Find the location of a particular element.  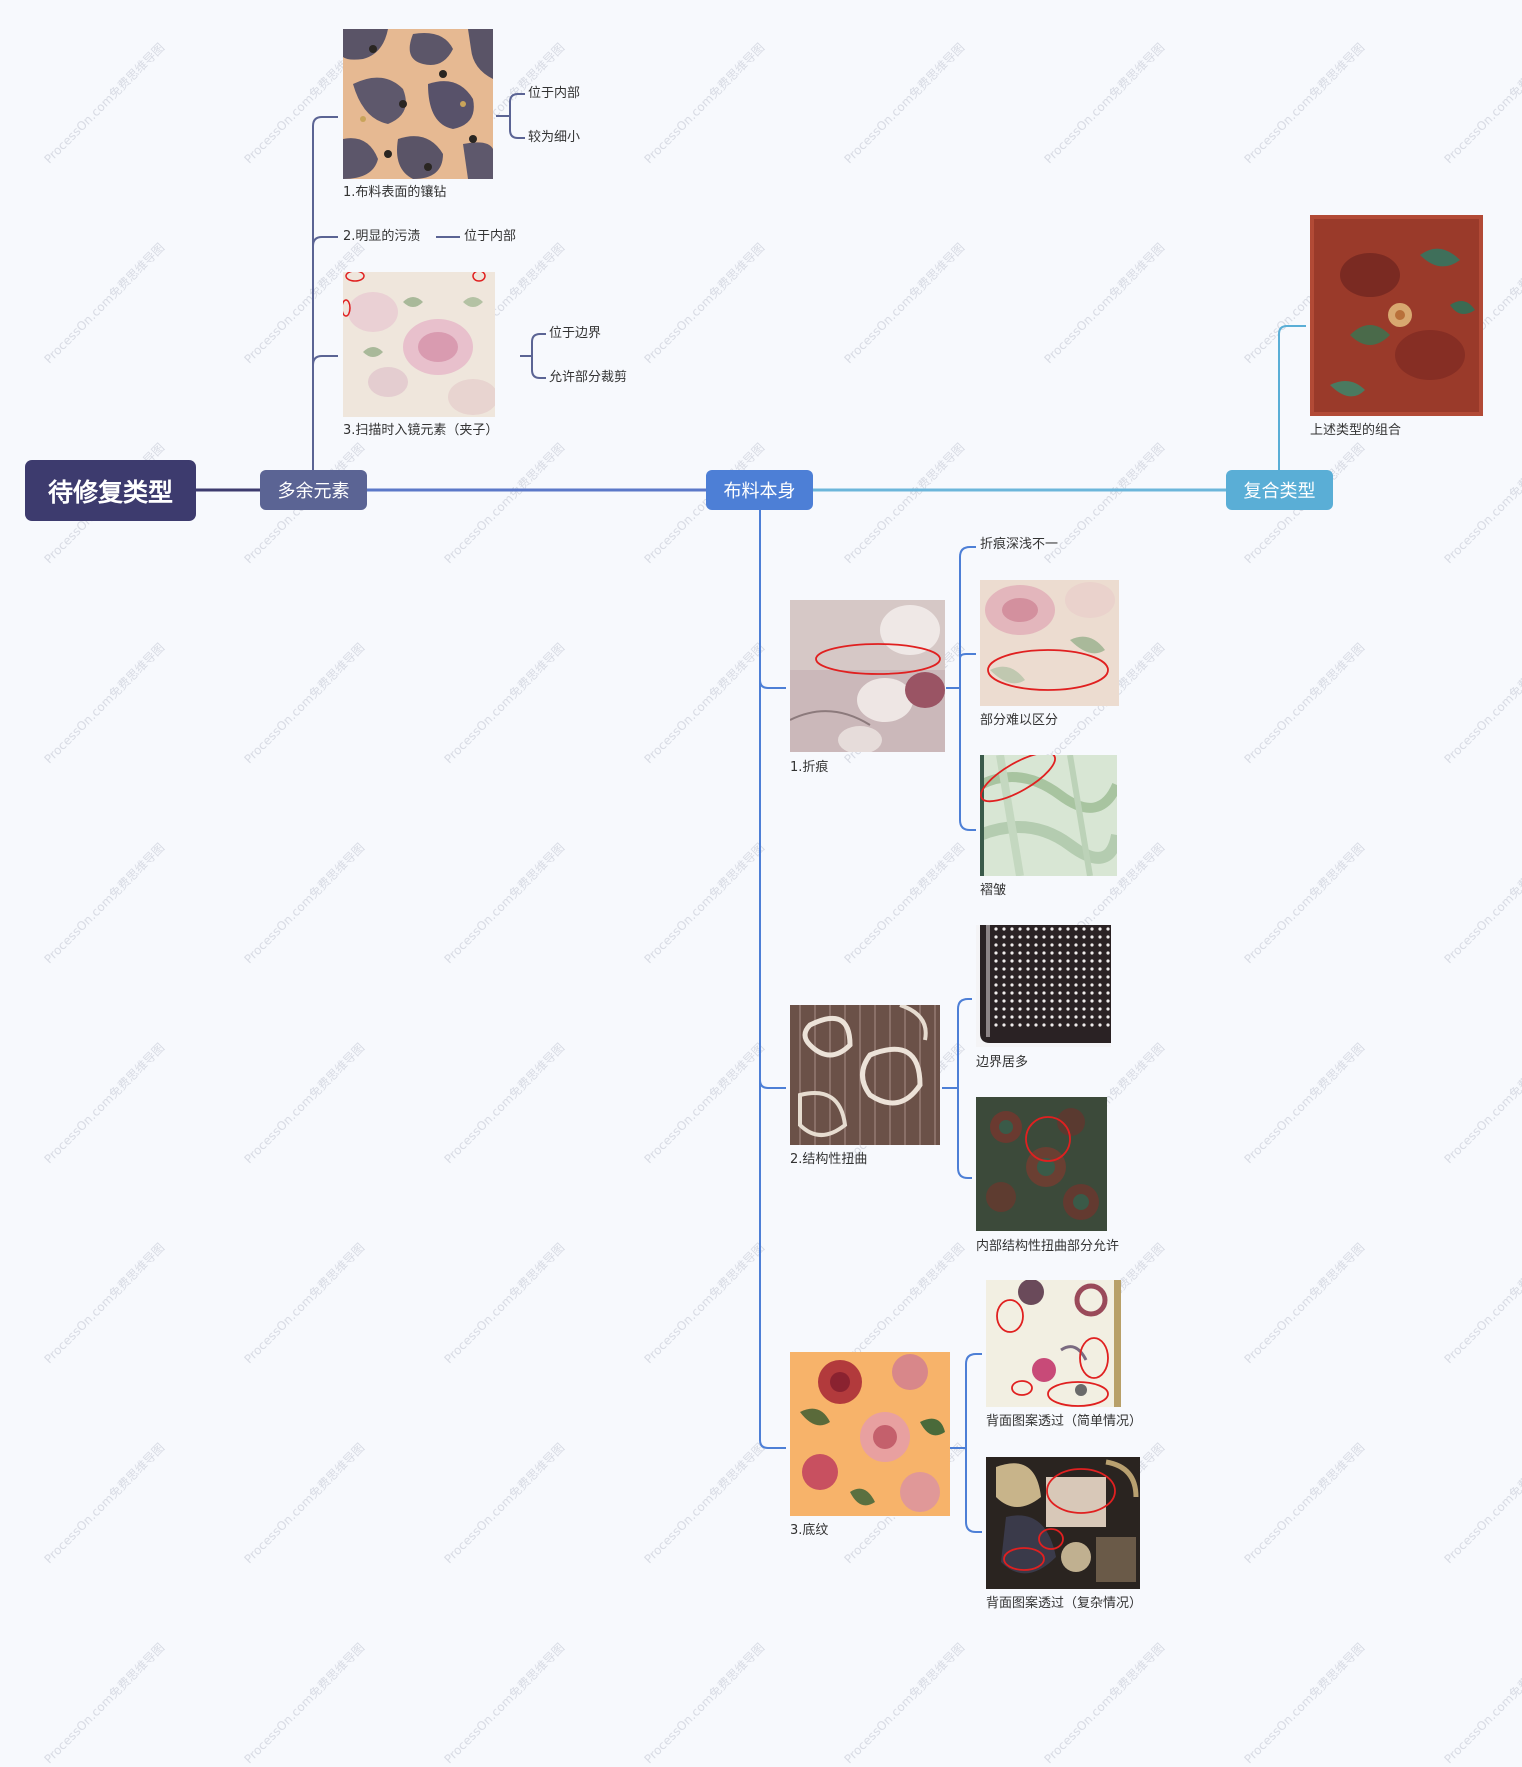

sub-label: 背面图案透过（简单情况） is located at coordinates (1064, 1421).